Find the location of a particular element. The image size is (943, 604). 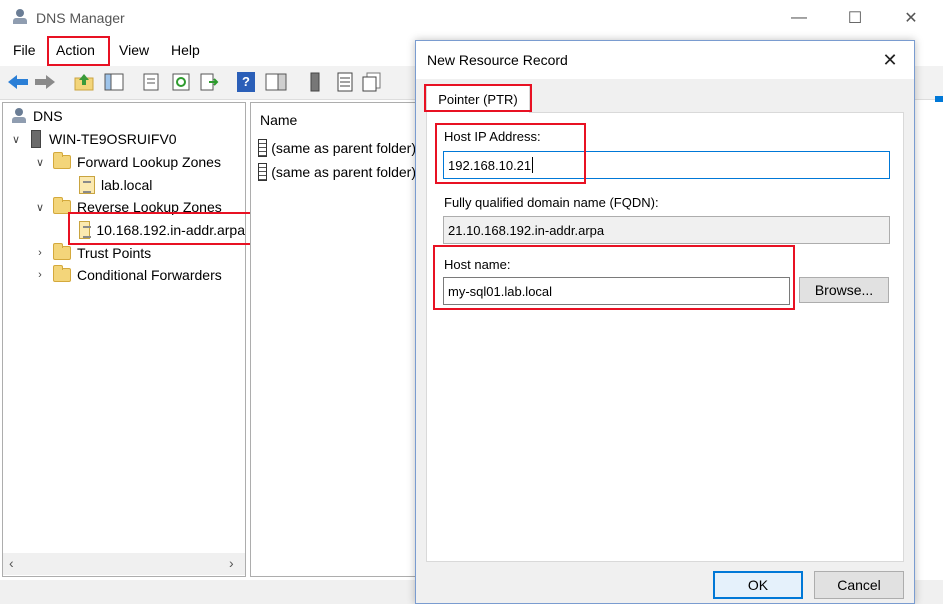

ok-button: OK is located at coordinates (758, 585).